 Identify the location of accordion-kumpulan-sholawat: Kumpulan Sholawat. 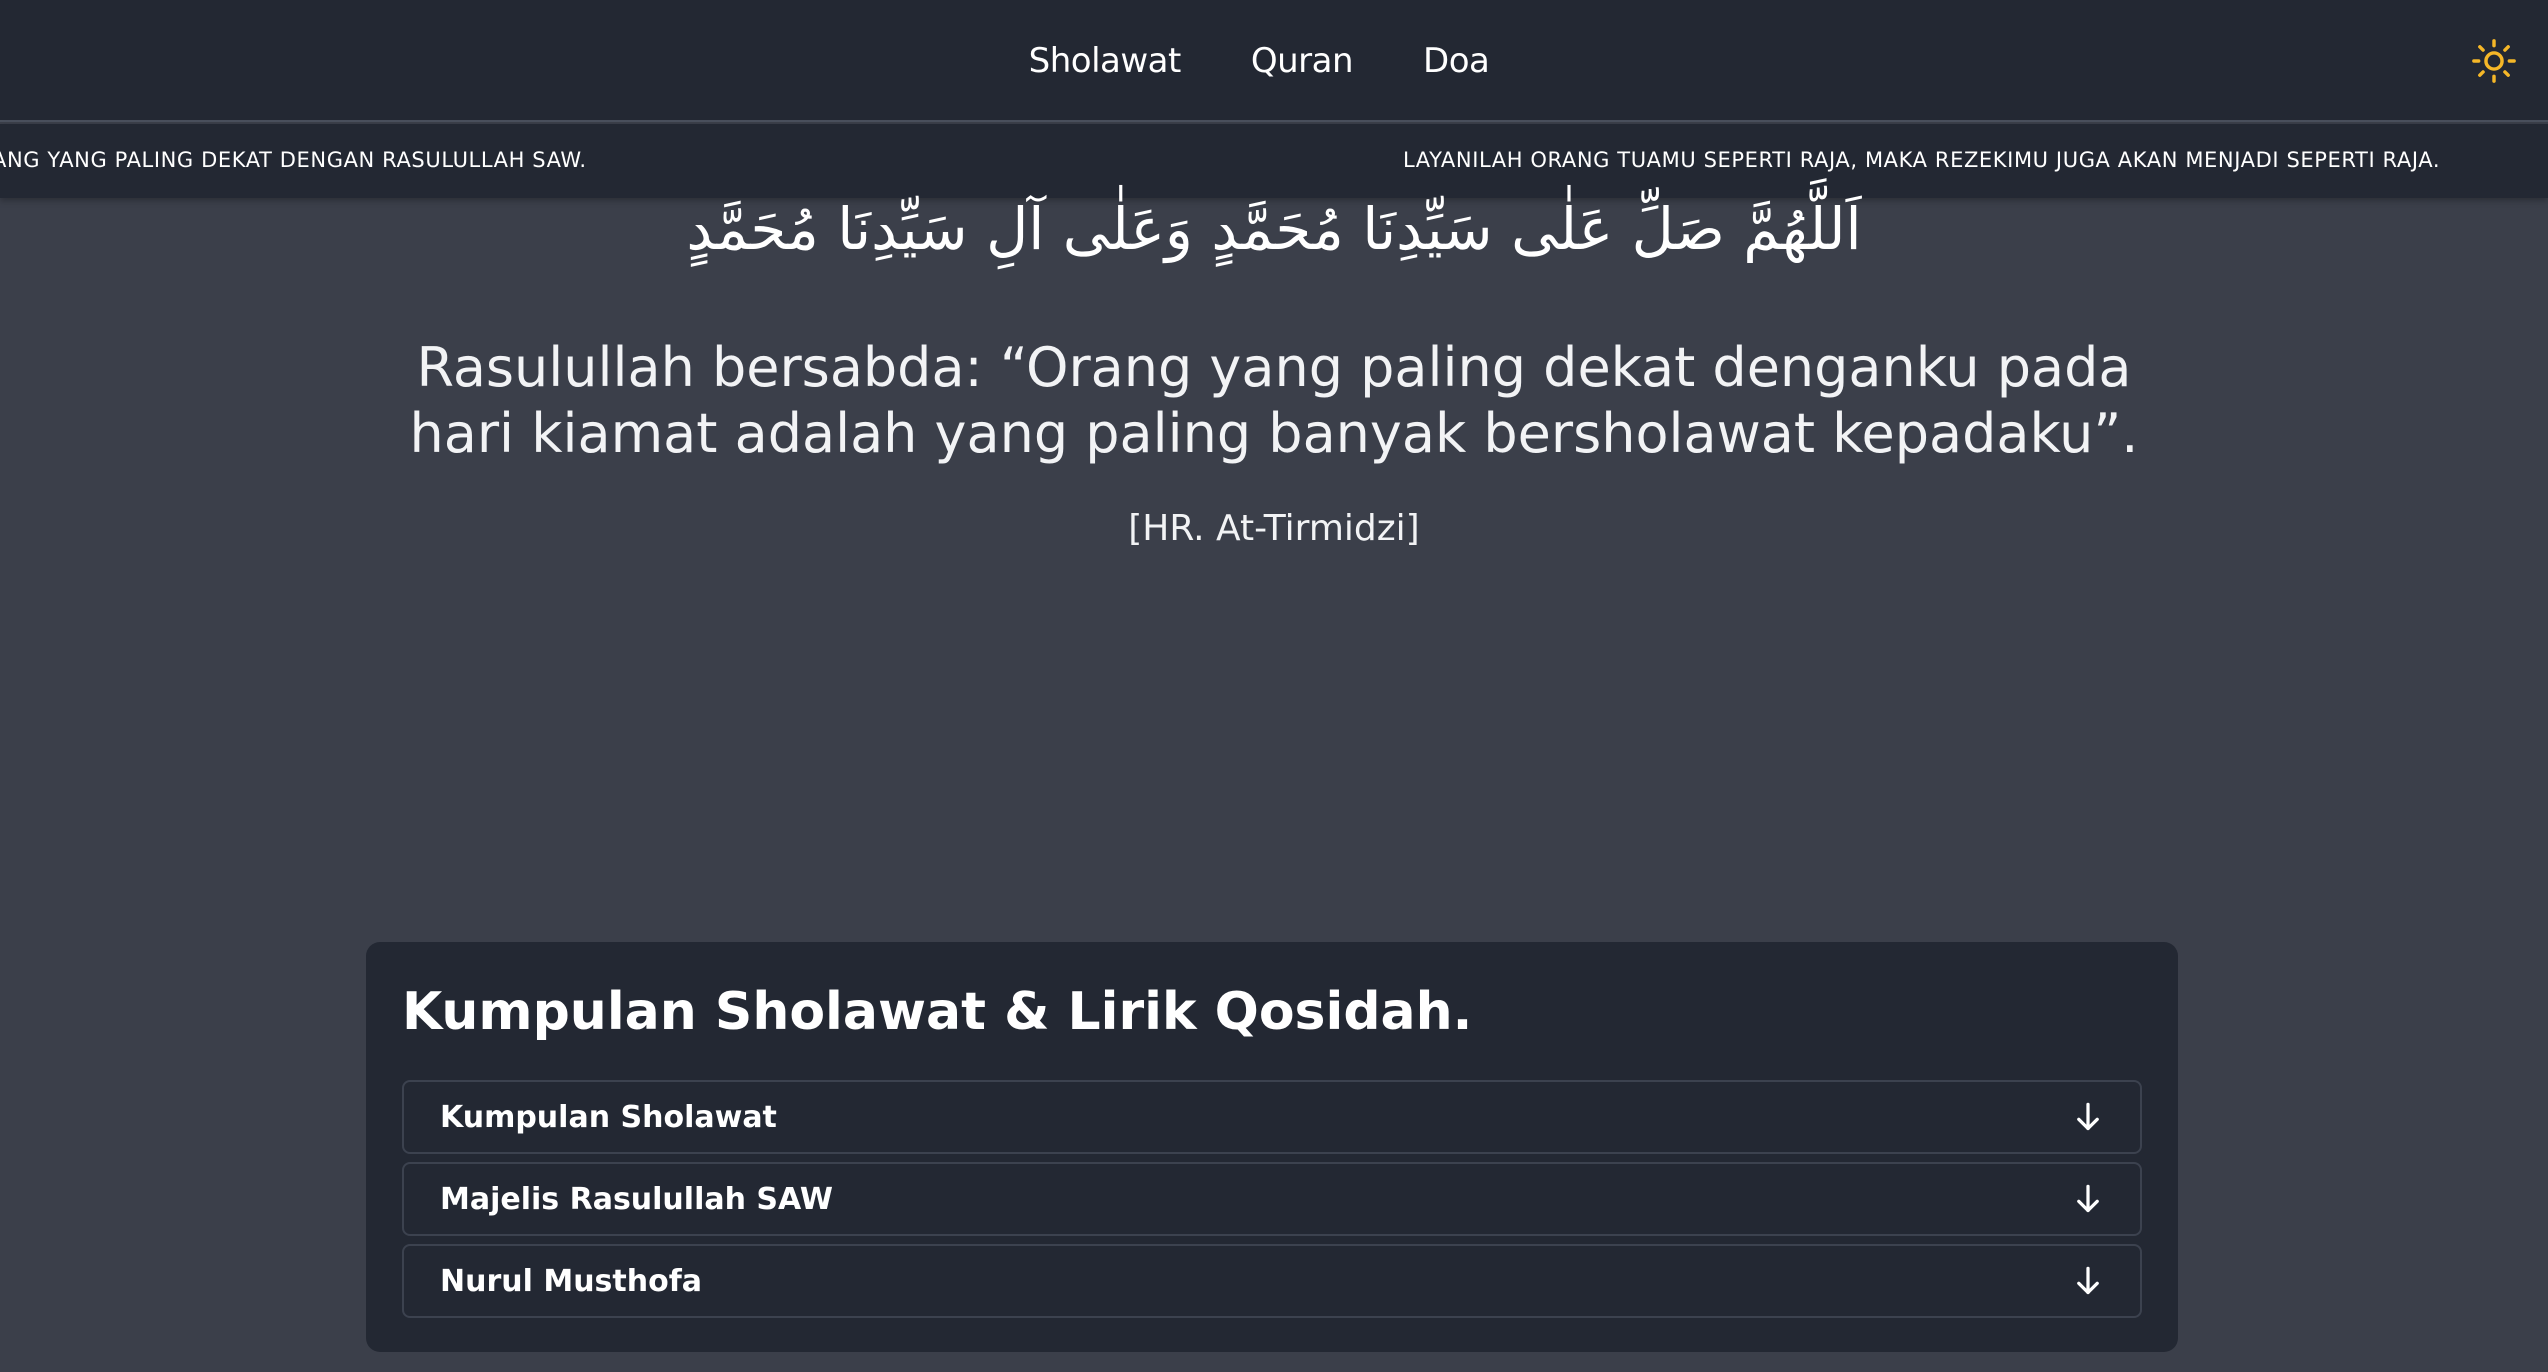
(1272, 1117).